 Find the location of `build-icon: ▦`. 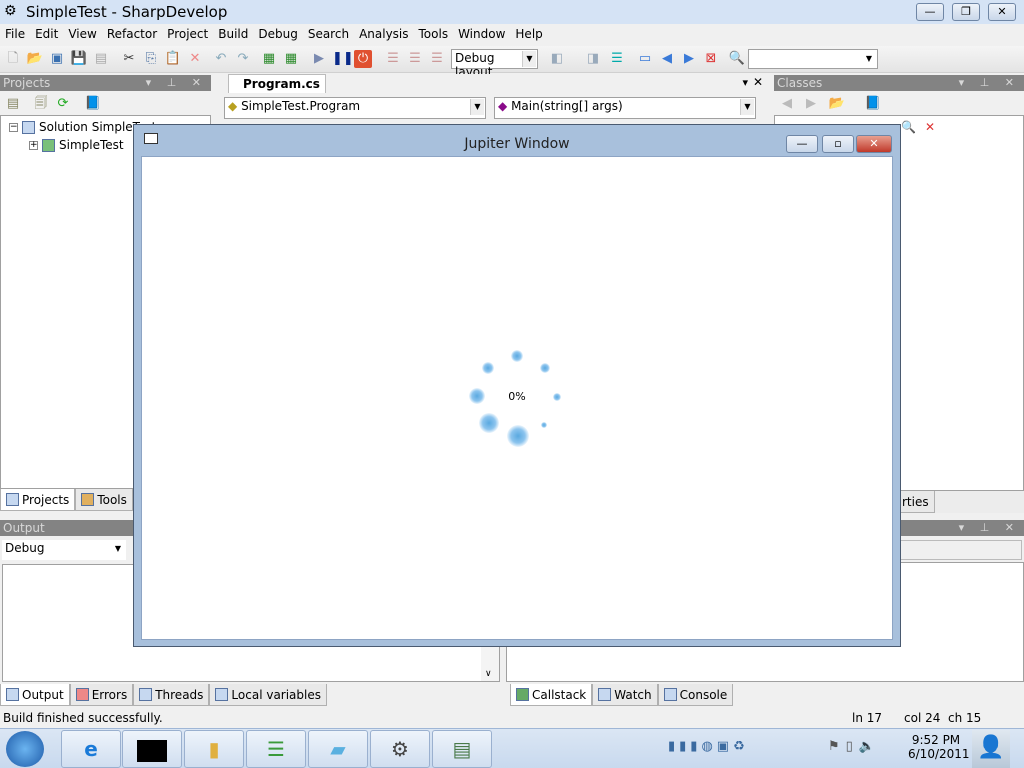

build-icon: ▦ is located at coordinates (269, 59).